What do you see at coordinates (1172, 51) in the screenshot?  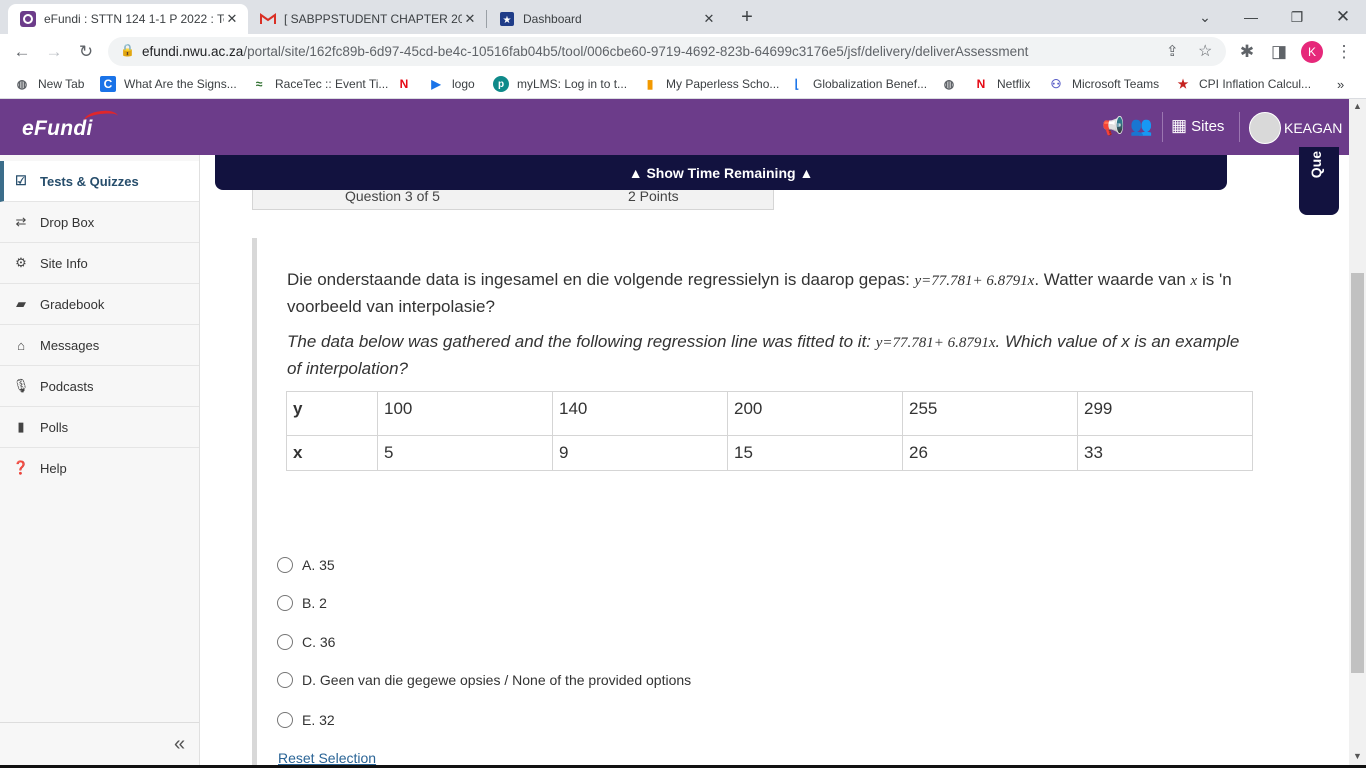 I see `share-icon: ⇪` at bounding box center [1172, 51].